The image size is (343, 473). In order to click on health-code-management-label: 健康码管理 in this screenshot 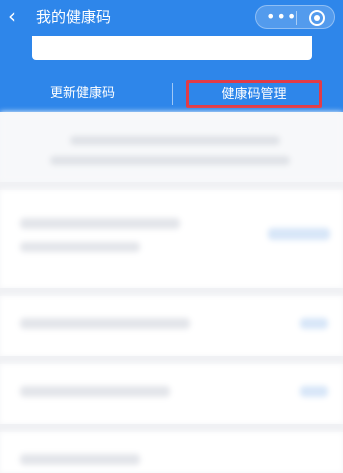, I will do `click(254, 94)`.